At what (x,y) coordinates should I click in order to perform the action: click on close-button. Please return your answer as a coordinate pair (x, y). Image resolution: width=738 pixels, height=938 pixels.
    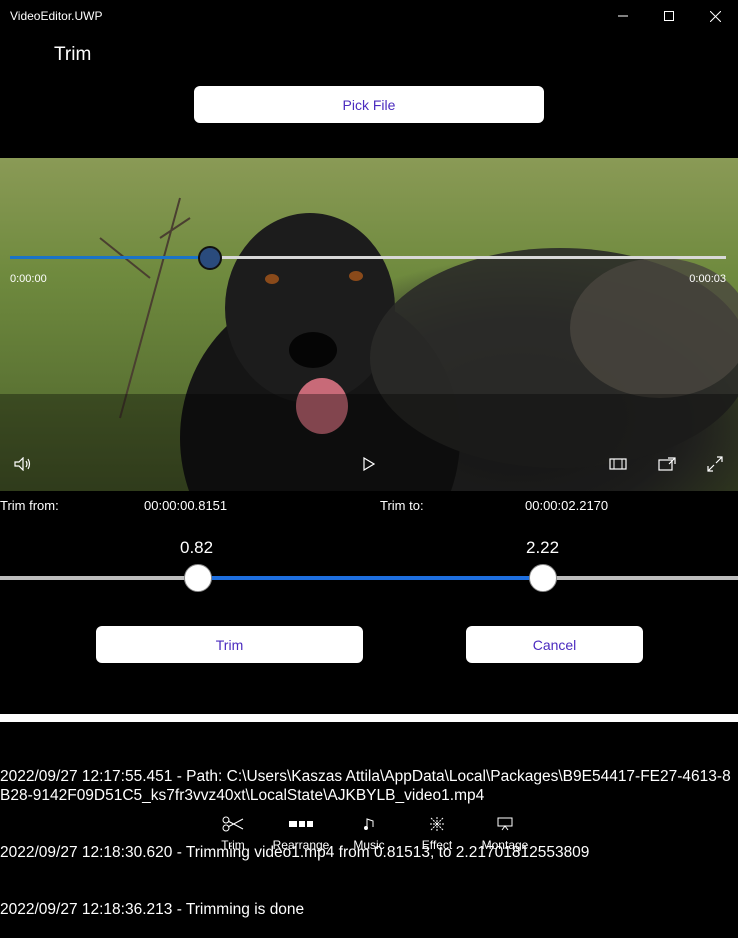
    Looking at the image, I should click on (715, 16).